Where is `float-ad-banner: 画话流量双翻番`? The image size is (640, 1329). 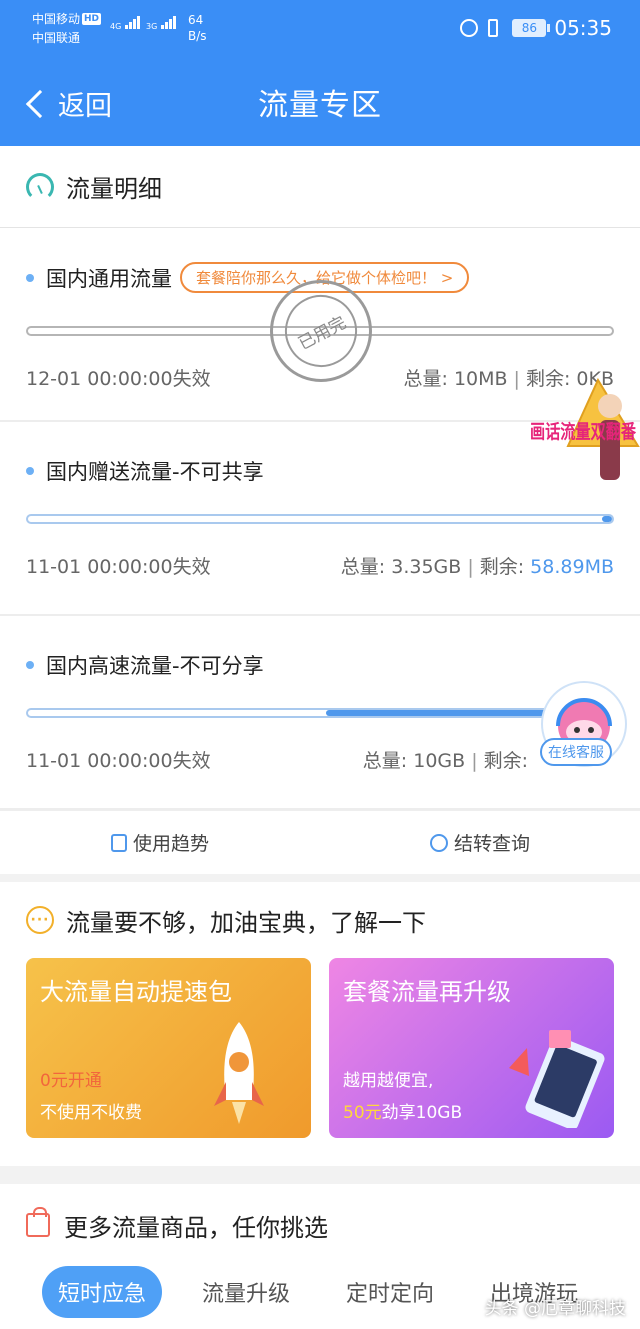
float-ad-banner: 画话流量双翻番 is located at coordinates (584, 432).